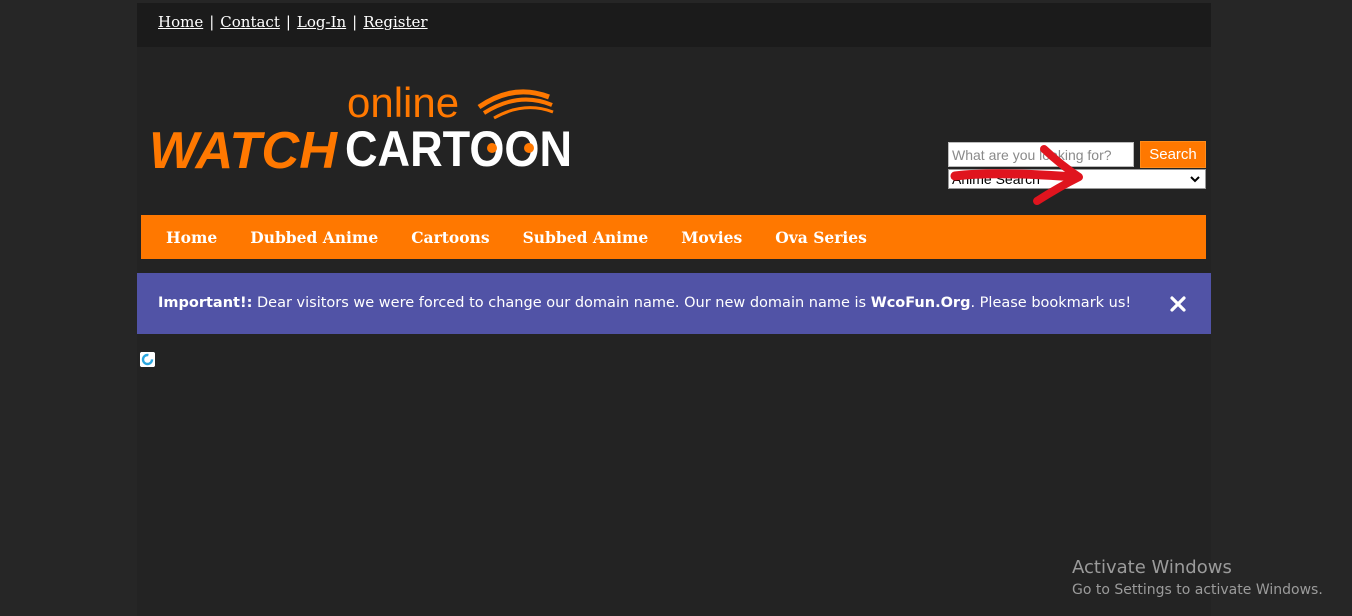 The width and height of the screenshot is (1352, 616). I want to click on nav-item-dubbed-anime: Dubbed Anime, so click(314, 237).